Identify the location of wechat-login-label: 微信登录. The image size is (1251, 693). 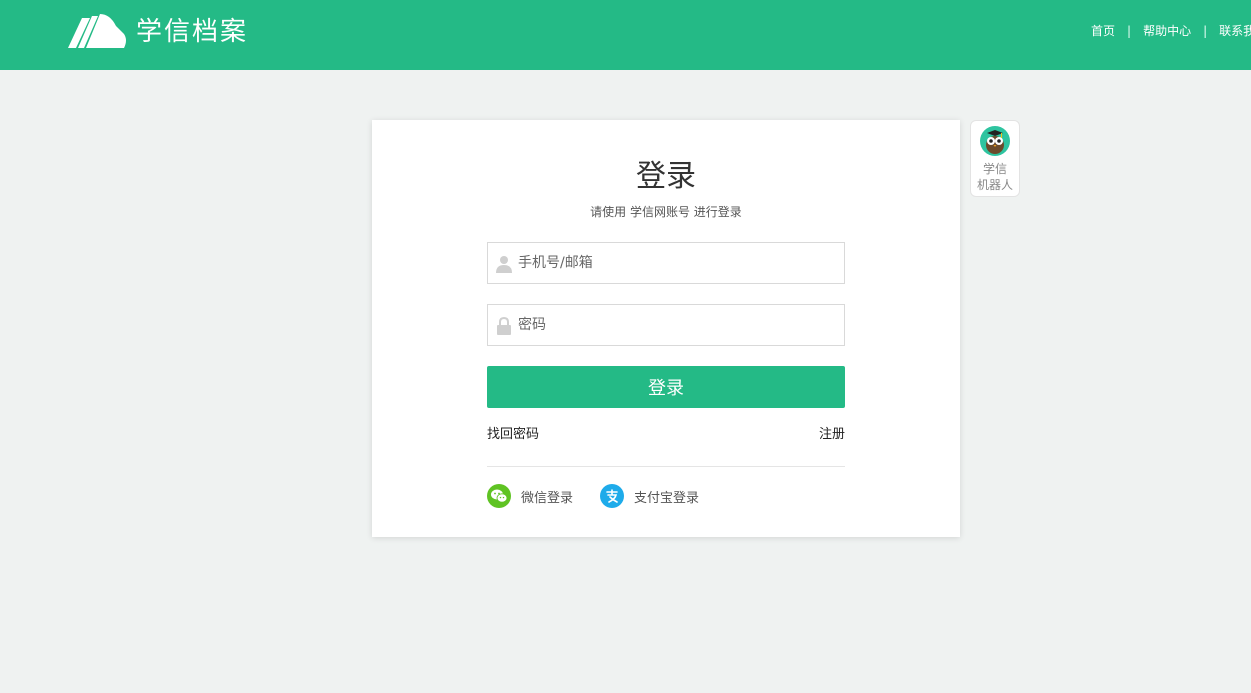
(547, 498).